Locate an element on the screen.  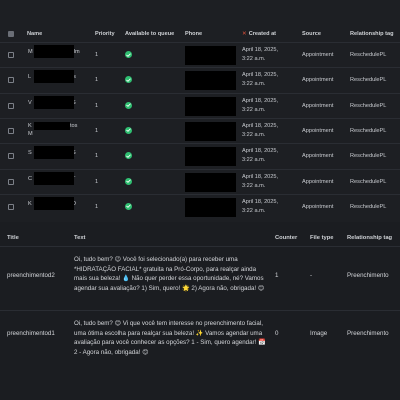
select-all-checkbox is located at coordinates (11, 34).